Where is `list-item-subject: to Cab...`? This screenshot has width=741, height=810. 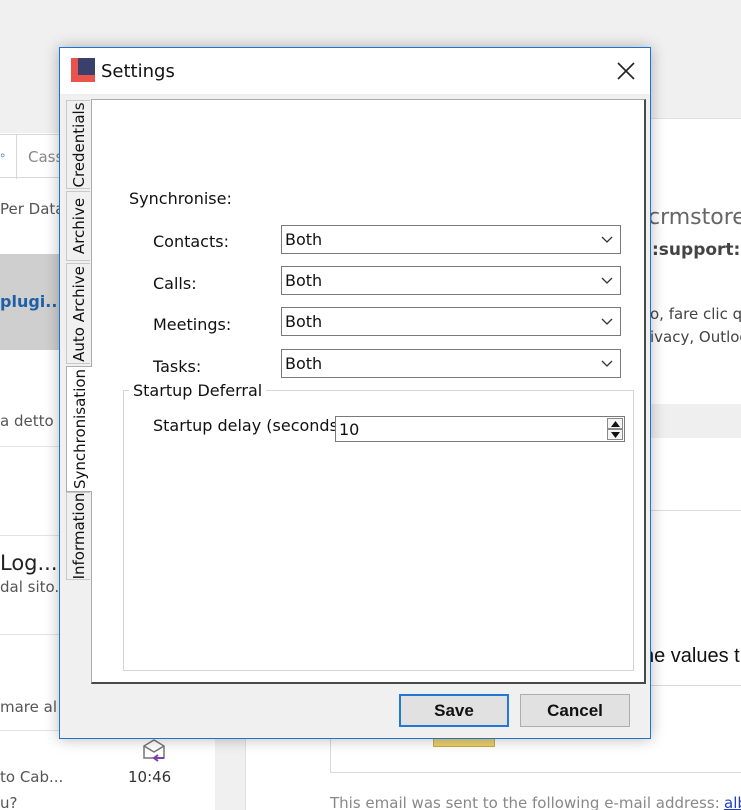 list-item-subject: to Cab... is located at coordinates (31, 777).